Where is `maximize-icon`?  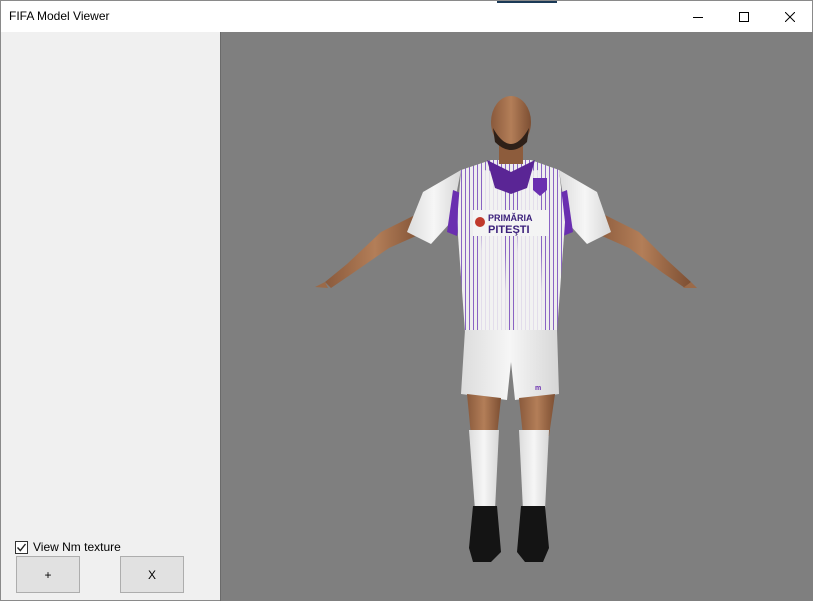 maximize-icon is located at coordinates (744, 16).